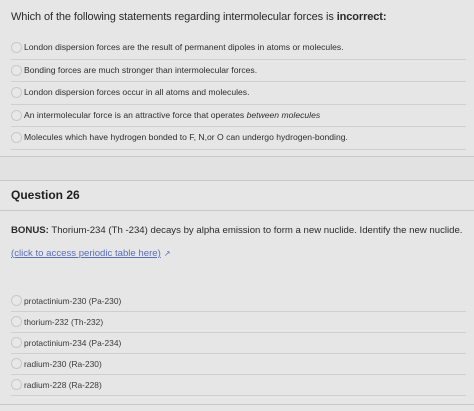 The height and width of the screenshot is (411, 474). I want to click on answer-option-label: radium-228 (Ra-228), so click(63, 385).